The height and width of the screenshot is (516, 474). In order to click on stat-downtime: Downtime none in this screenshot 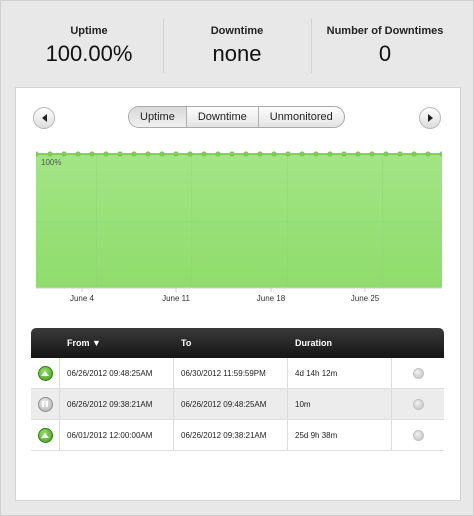, I will do `click(237, 44)`.